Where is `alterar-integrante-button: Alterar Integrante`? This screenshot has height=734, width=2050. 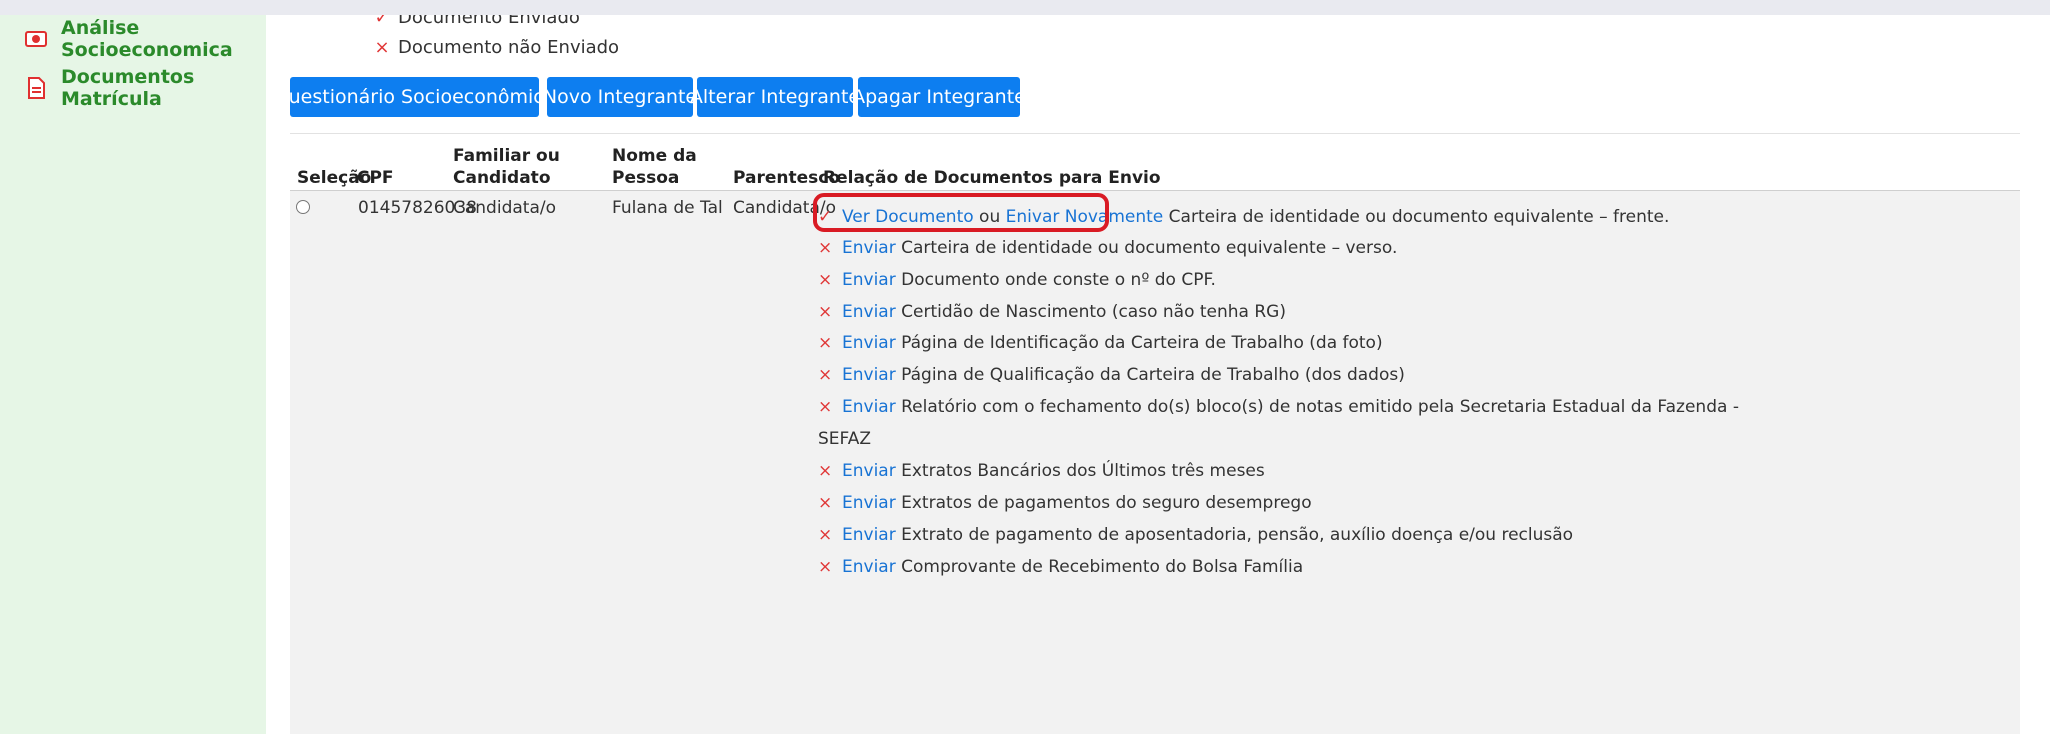 alterar-integrante-button: Alterar Integrante is located at coordinates (775, 97).